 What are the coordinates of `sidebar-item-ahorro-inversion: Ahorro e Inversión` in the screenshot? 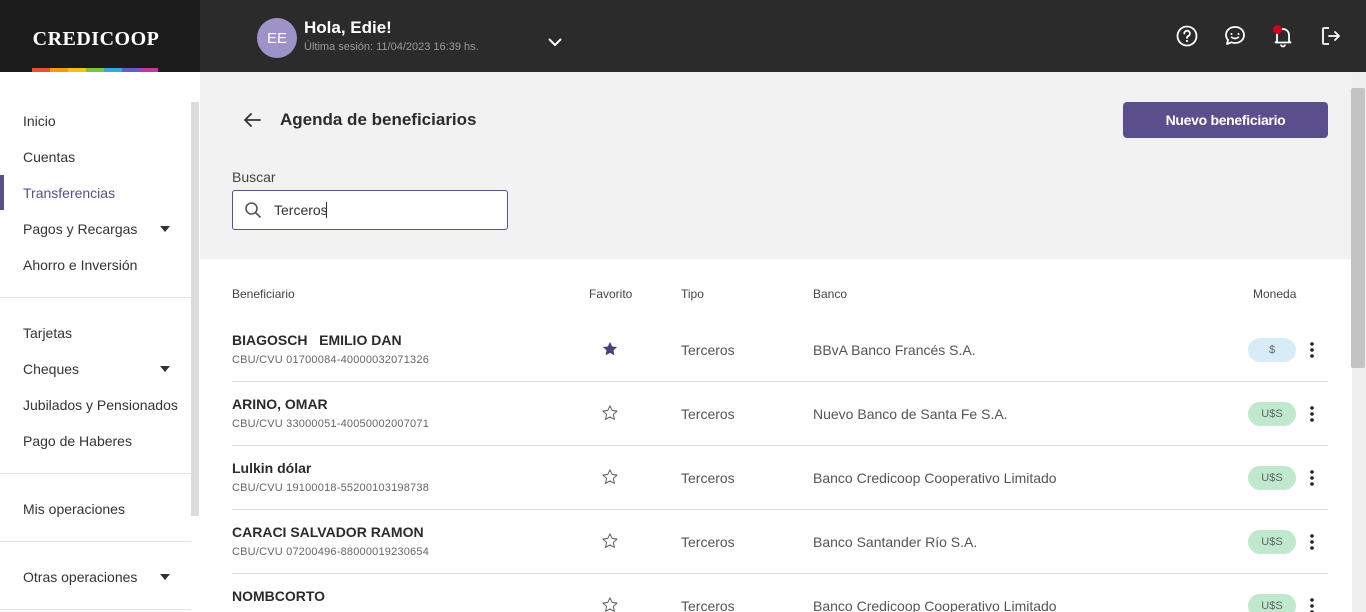 It's located at (80, 265).